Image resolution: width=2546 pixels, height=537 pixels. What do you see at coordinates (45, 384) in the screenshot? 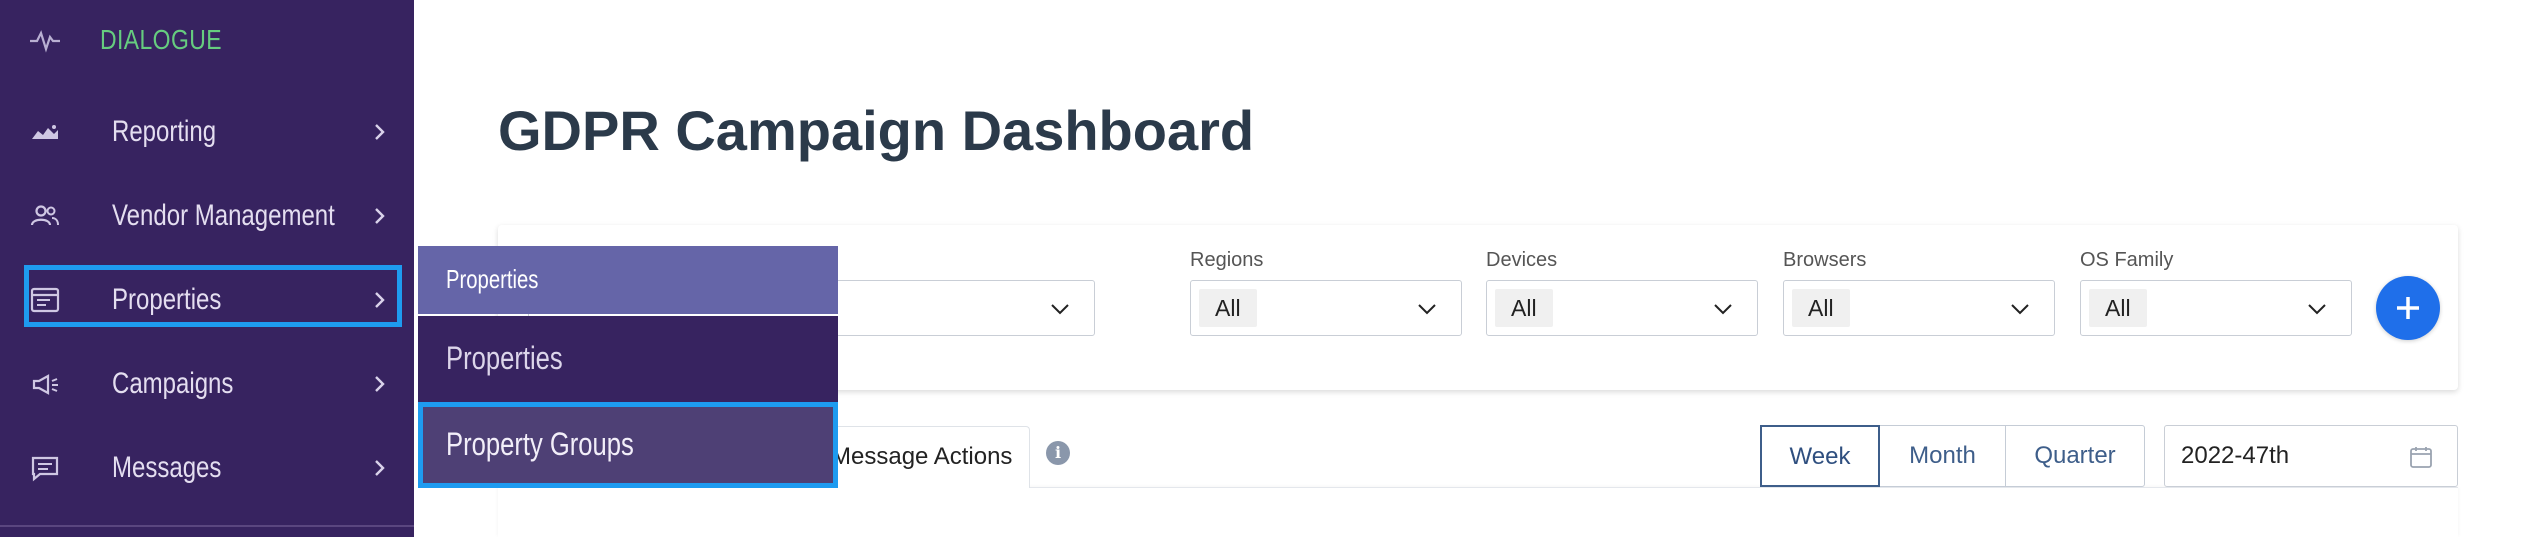
I see `megaphone-icon` at bounding box center [45, 384].